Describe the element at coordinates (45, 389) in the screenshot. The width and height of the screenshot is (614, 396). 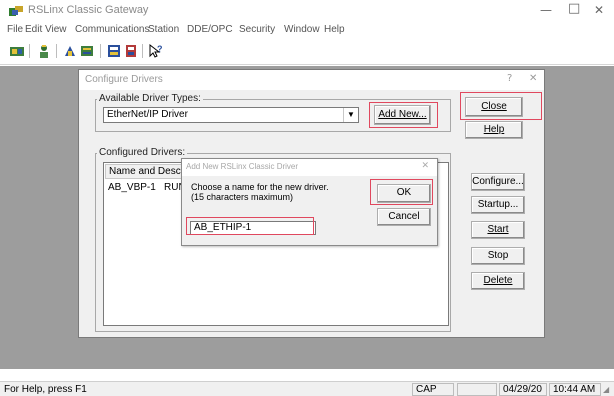
I see `status-help-text: For Help, press F1` at that location.